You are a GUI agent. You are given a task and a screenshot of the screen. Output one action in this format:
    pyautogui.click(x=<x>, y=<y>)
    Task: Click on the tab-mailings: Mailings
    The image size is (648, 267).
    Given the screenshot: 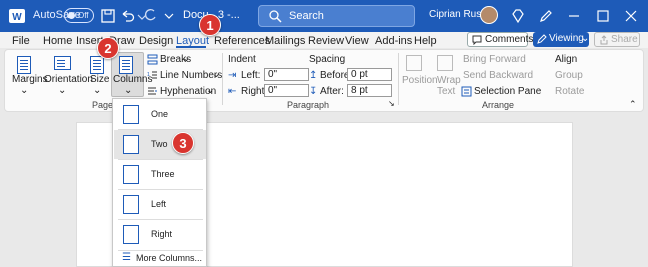 What is the action you would take?
    pyautogui.click(x=285, y=41)
    